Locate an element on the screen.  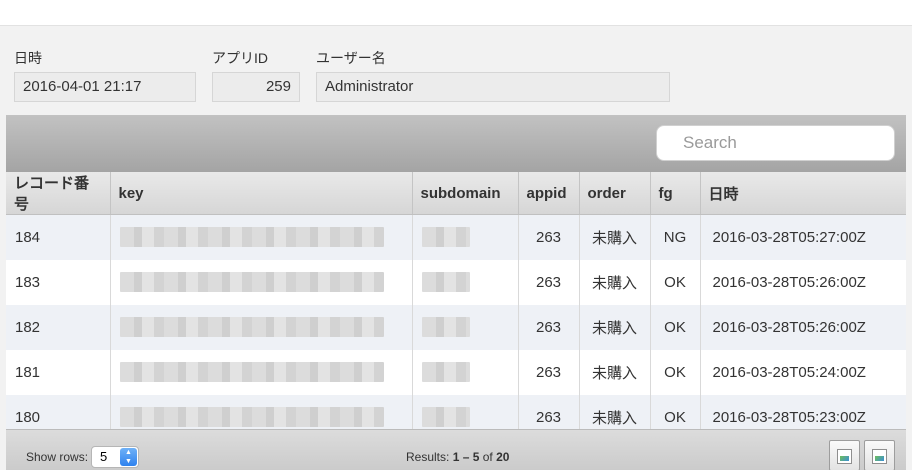
results-of: of is located at coordinates (487, 457).